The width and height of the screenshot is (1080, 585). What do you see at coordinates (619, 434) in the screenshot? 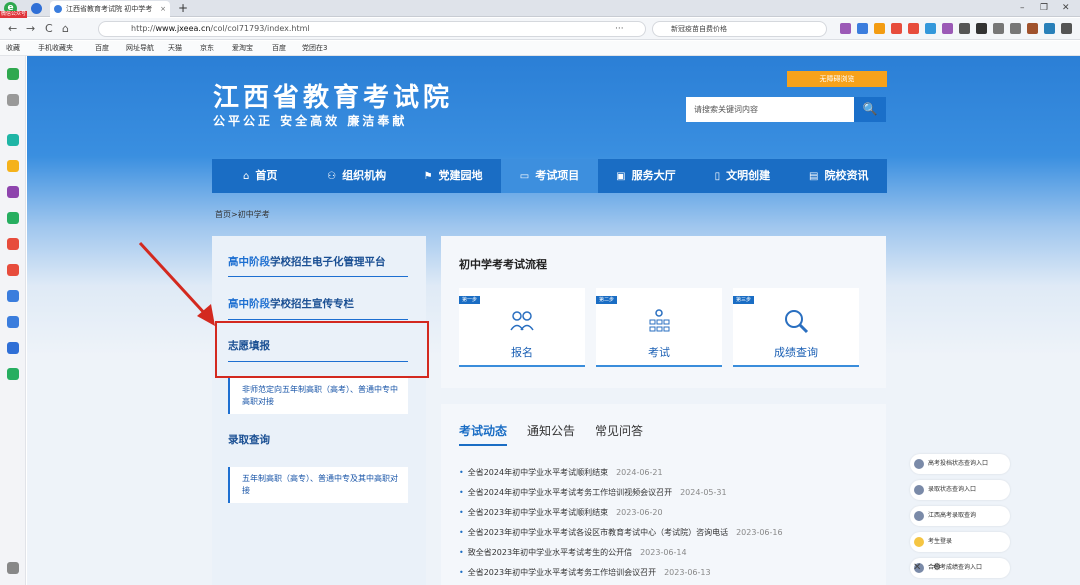
I see `tab-faq: 常见问答` at bounding box center [619, 434].